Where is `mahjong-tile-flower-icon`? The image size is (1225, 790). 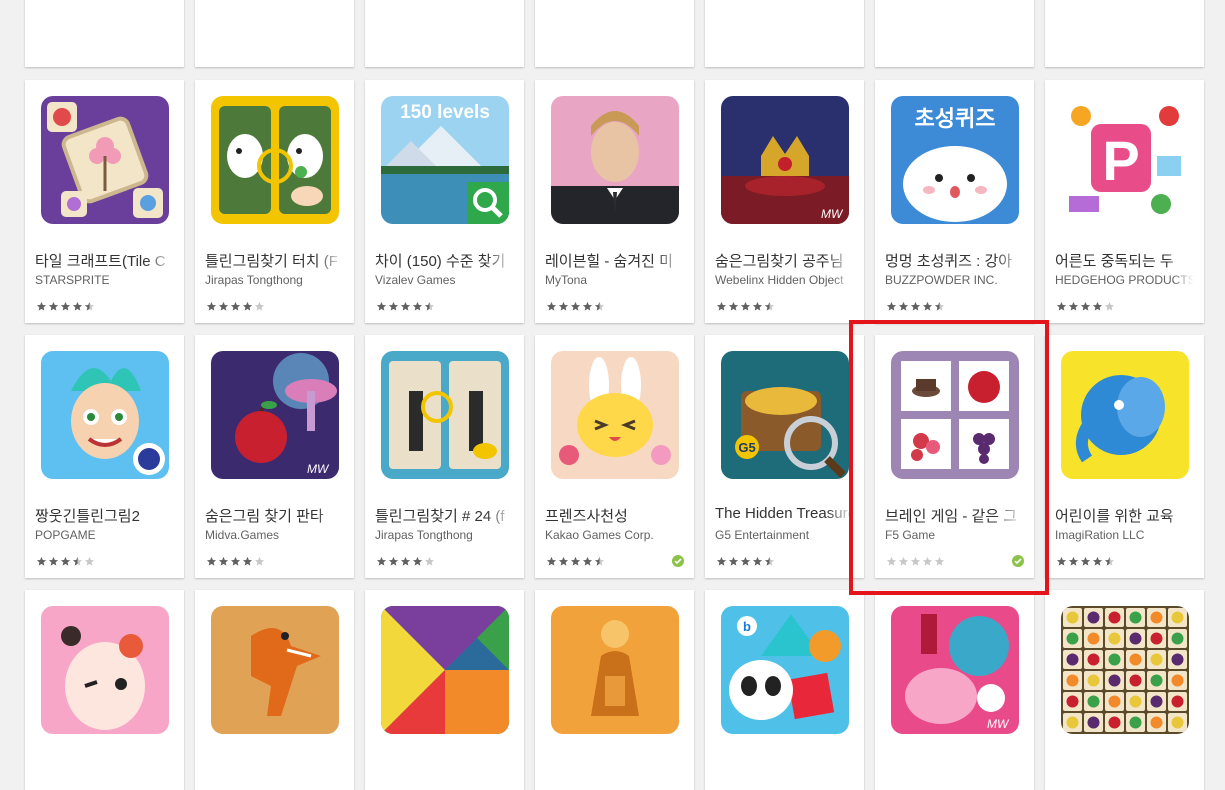 mahjong-tile-flower-icon is located at coordinates (105, 160).